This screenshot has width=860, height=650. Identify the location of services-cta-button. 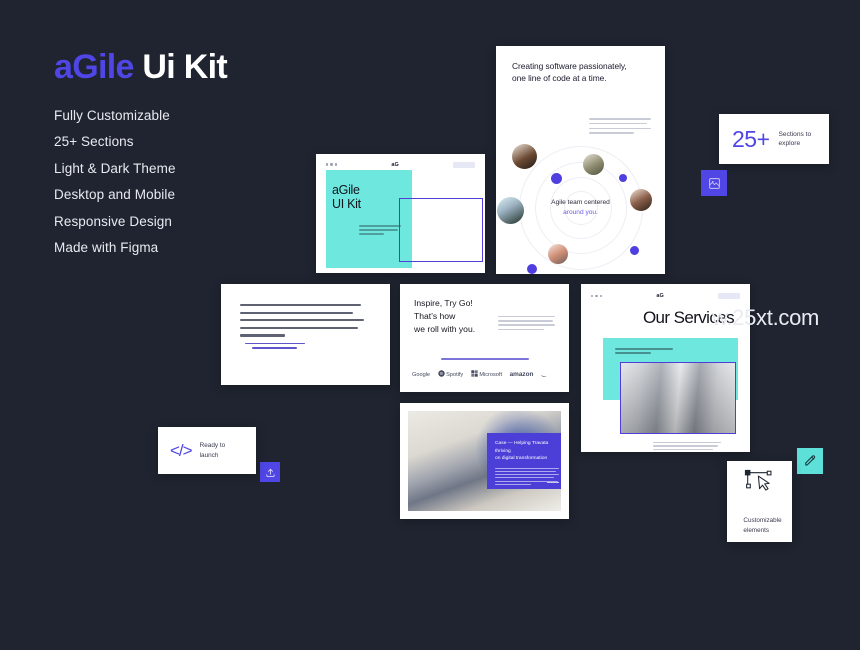
(728, 296).